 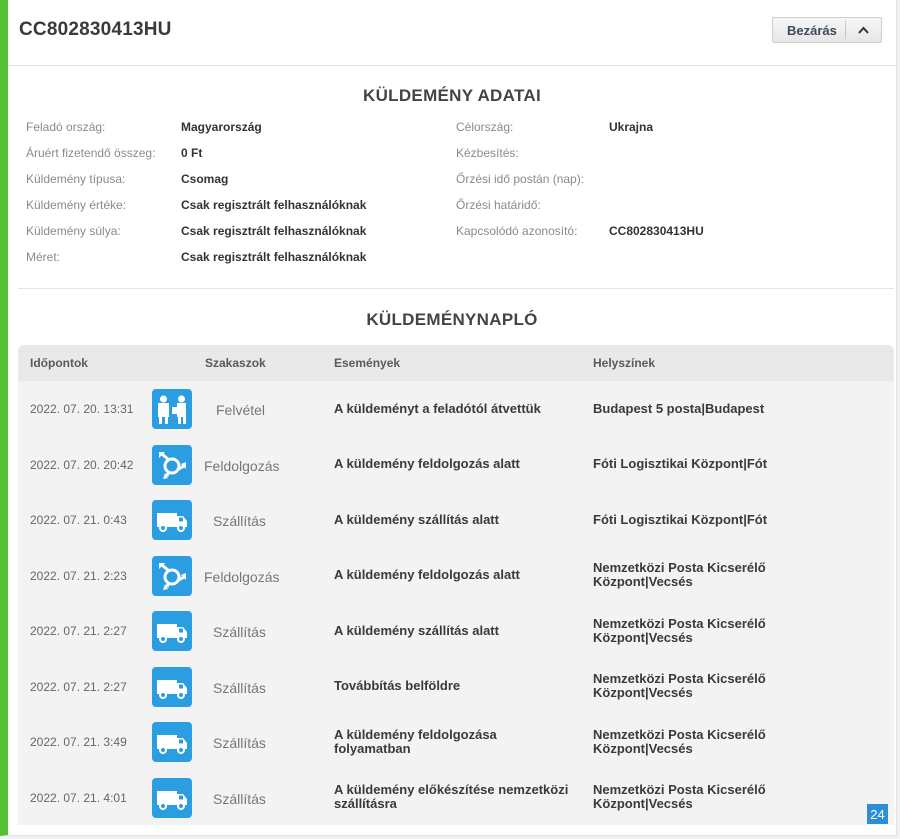 I want to click on tracking-number-title: CC802830413HU, so click(x=95, y=29).